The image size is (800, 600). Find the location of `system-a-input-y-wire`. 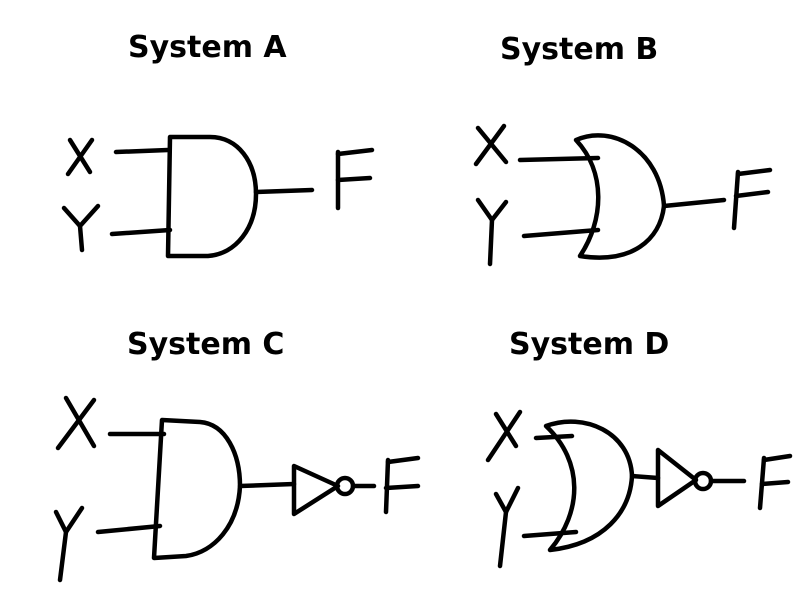

system-a-input-y-wire is located at coordinates (141, 232).